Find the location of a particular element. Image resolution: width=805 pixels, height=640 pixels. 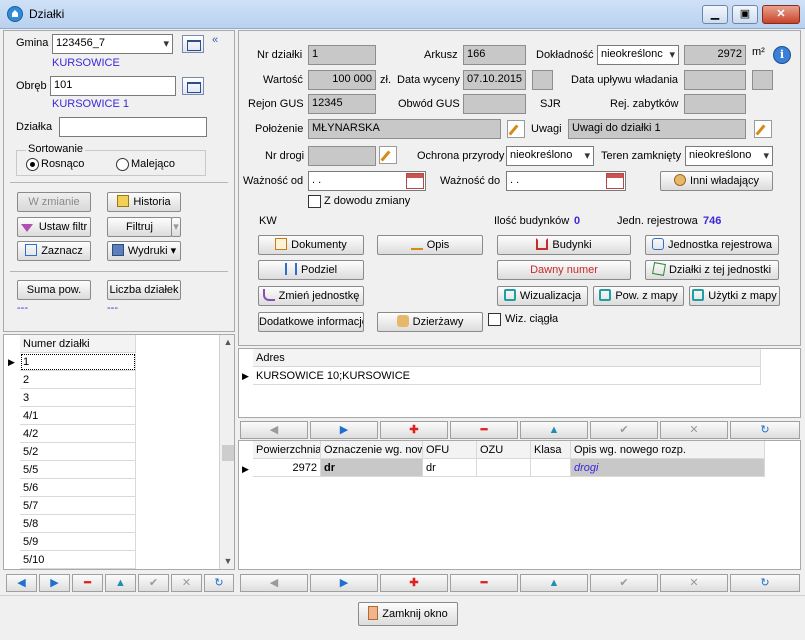

nr-dzialki-field: 1 is located at coordinates (342, 55).